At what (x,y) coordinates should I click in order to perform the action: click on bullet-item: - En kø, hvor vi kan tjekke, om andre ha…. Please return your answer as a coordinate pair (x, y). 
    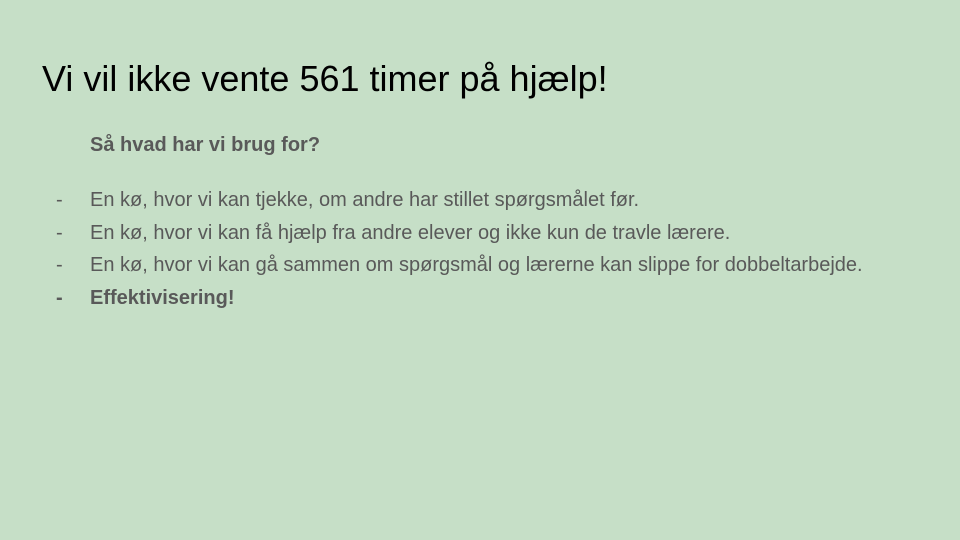
    Looking at the image, I should click on (486, 200).